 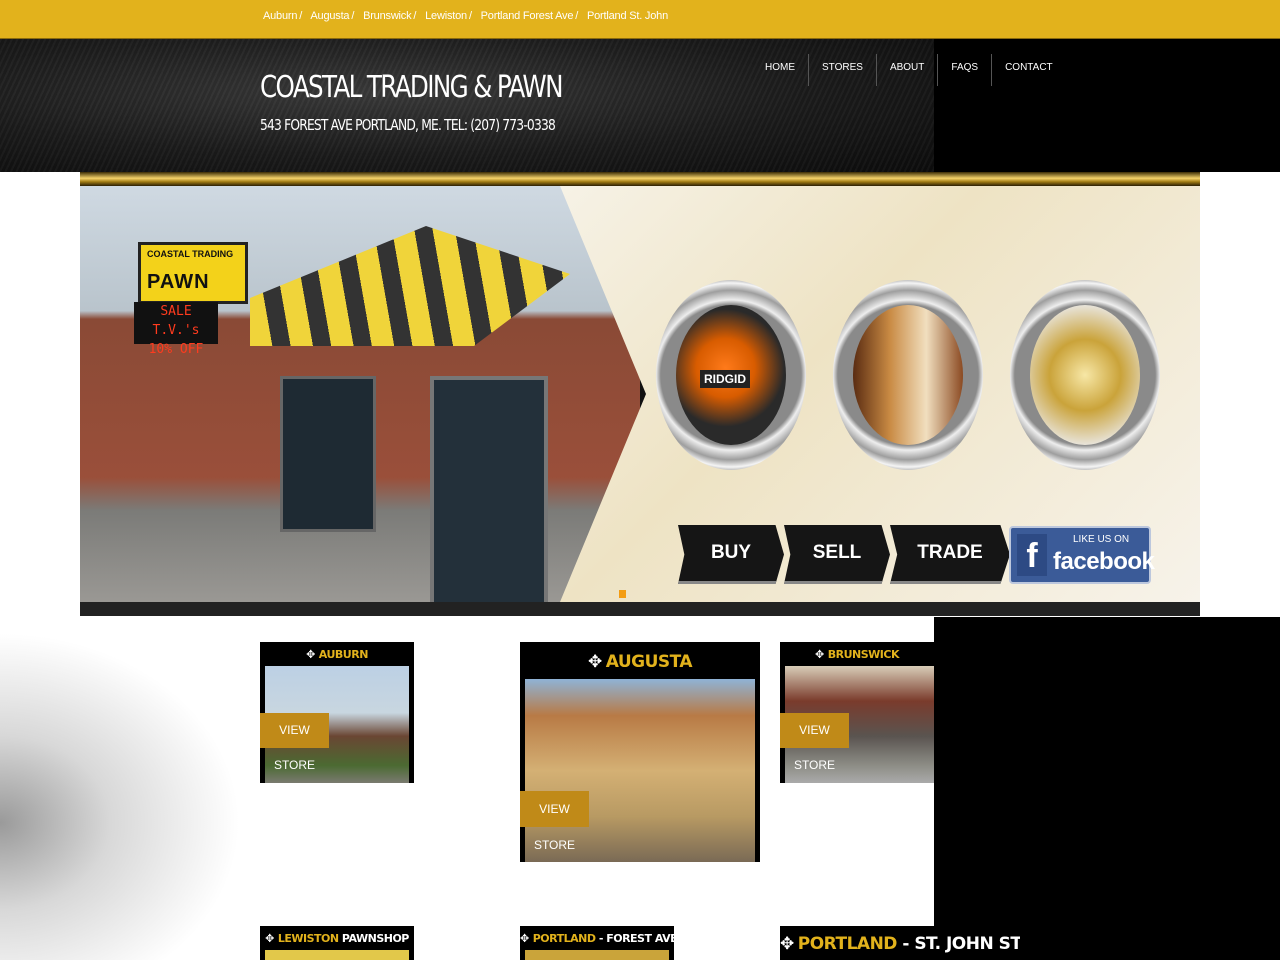 I want to click on store-name: AUBURN, so click(x=343, y=654).